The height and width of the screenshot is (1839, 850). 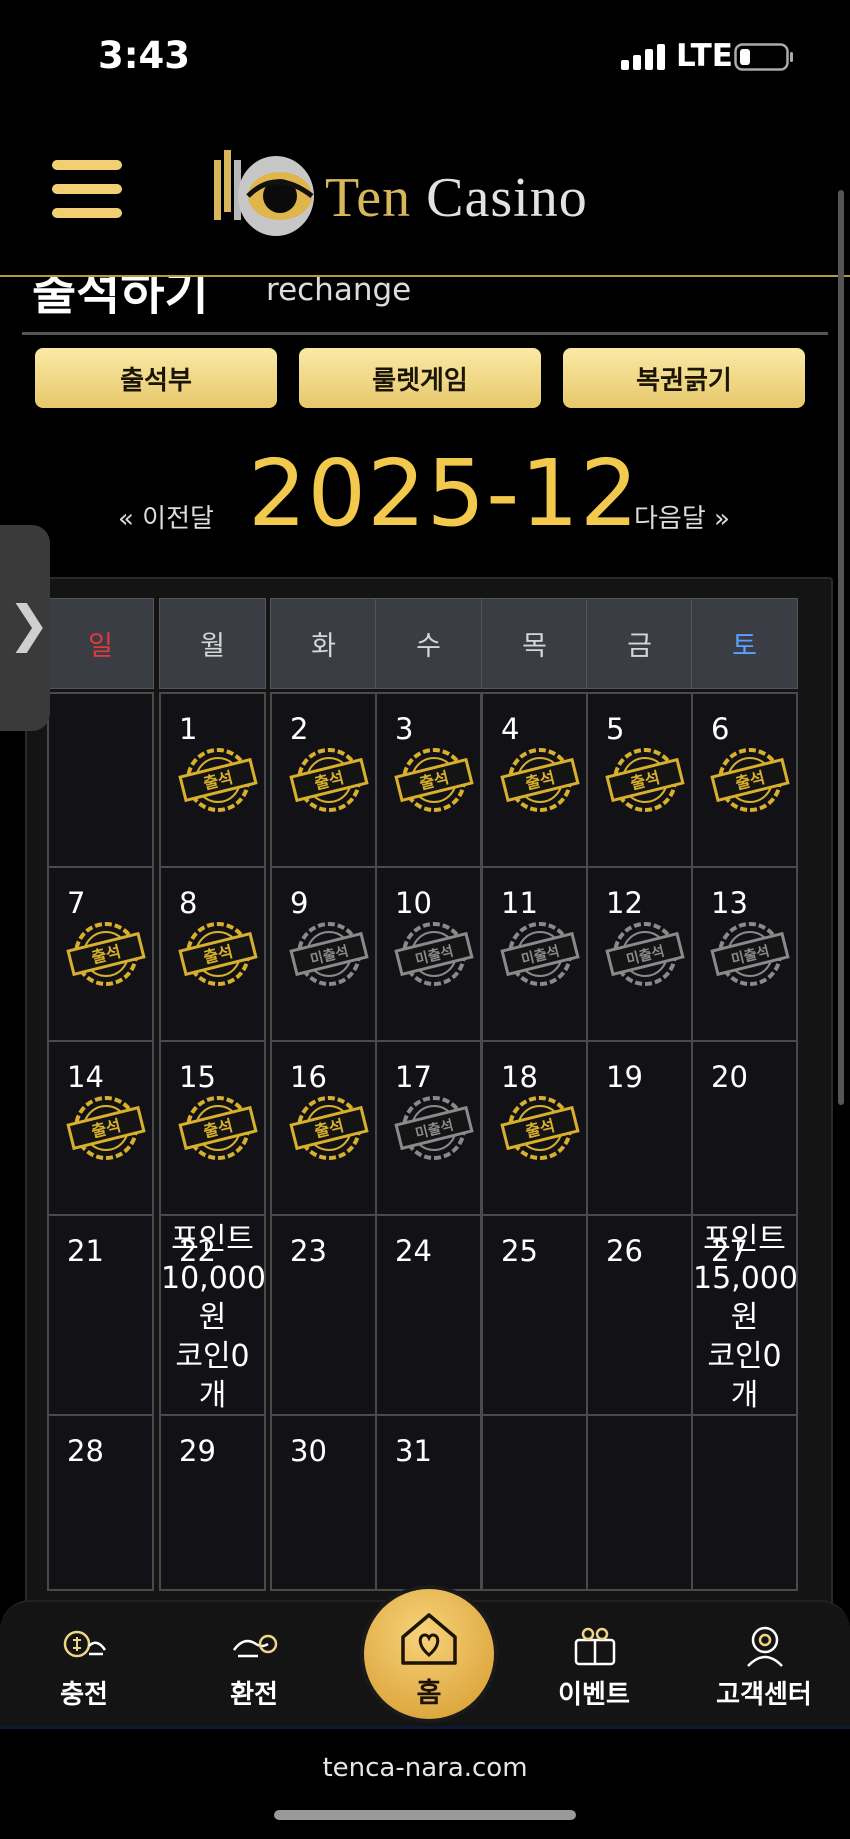 What do you see at coordinates (100, 1128) in the screenshot?
I see `calendar-day-cell: 14 출석` at bounding box center [100, 1128].